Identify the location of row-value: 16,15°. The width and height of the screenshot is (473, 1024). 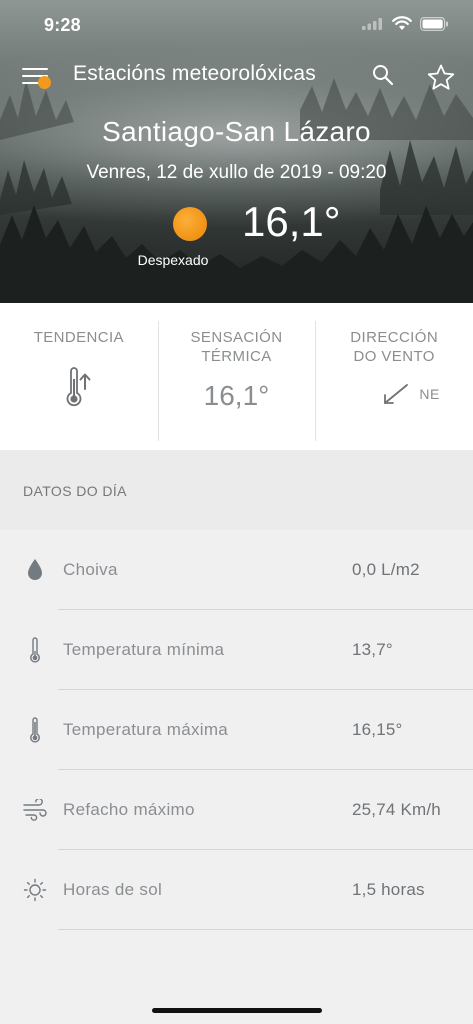
(377, 729).